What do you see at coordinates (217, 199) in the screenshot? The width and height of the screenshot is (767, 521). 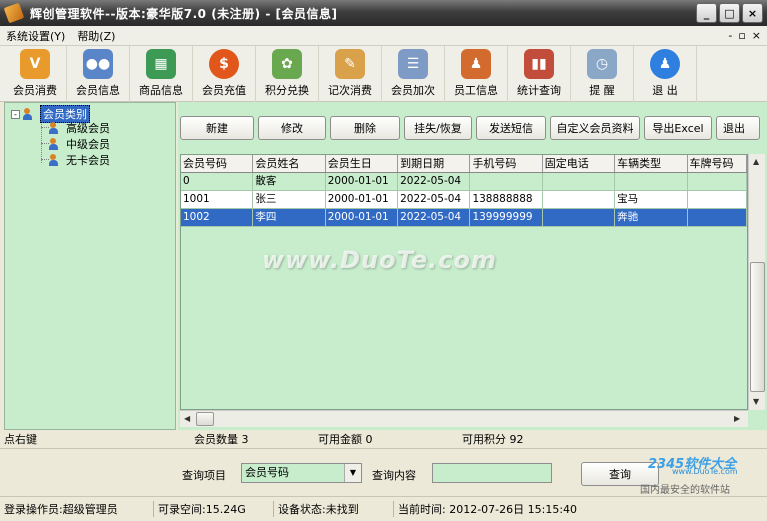 I see `cell-member-no: 1001` at bounding box center [217, 199].